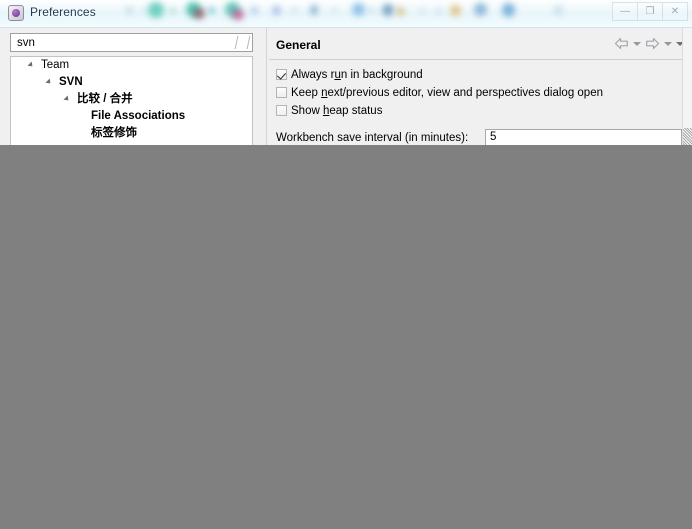  What do you see at coordinates (16, 13) in the screenshot?
I see `preferences-icon` at bounding box center [16, 13].